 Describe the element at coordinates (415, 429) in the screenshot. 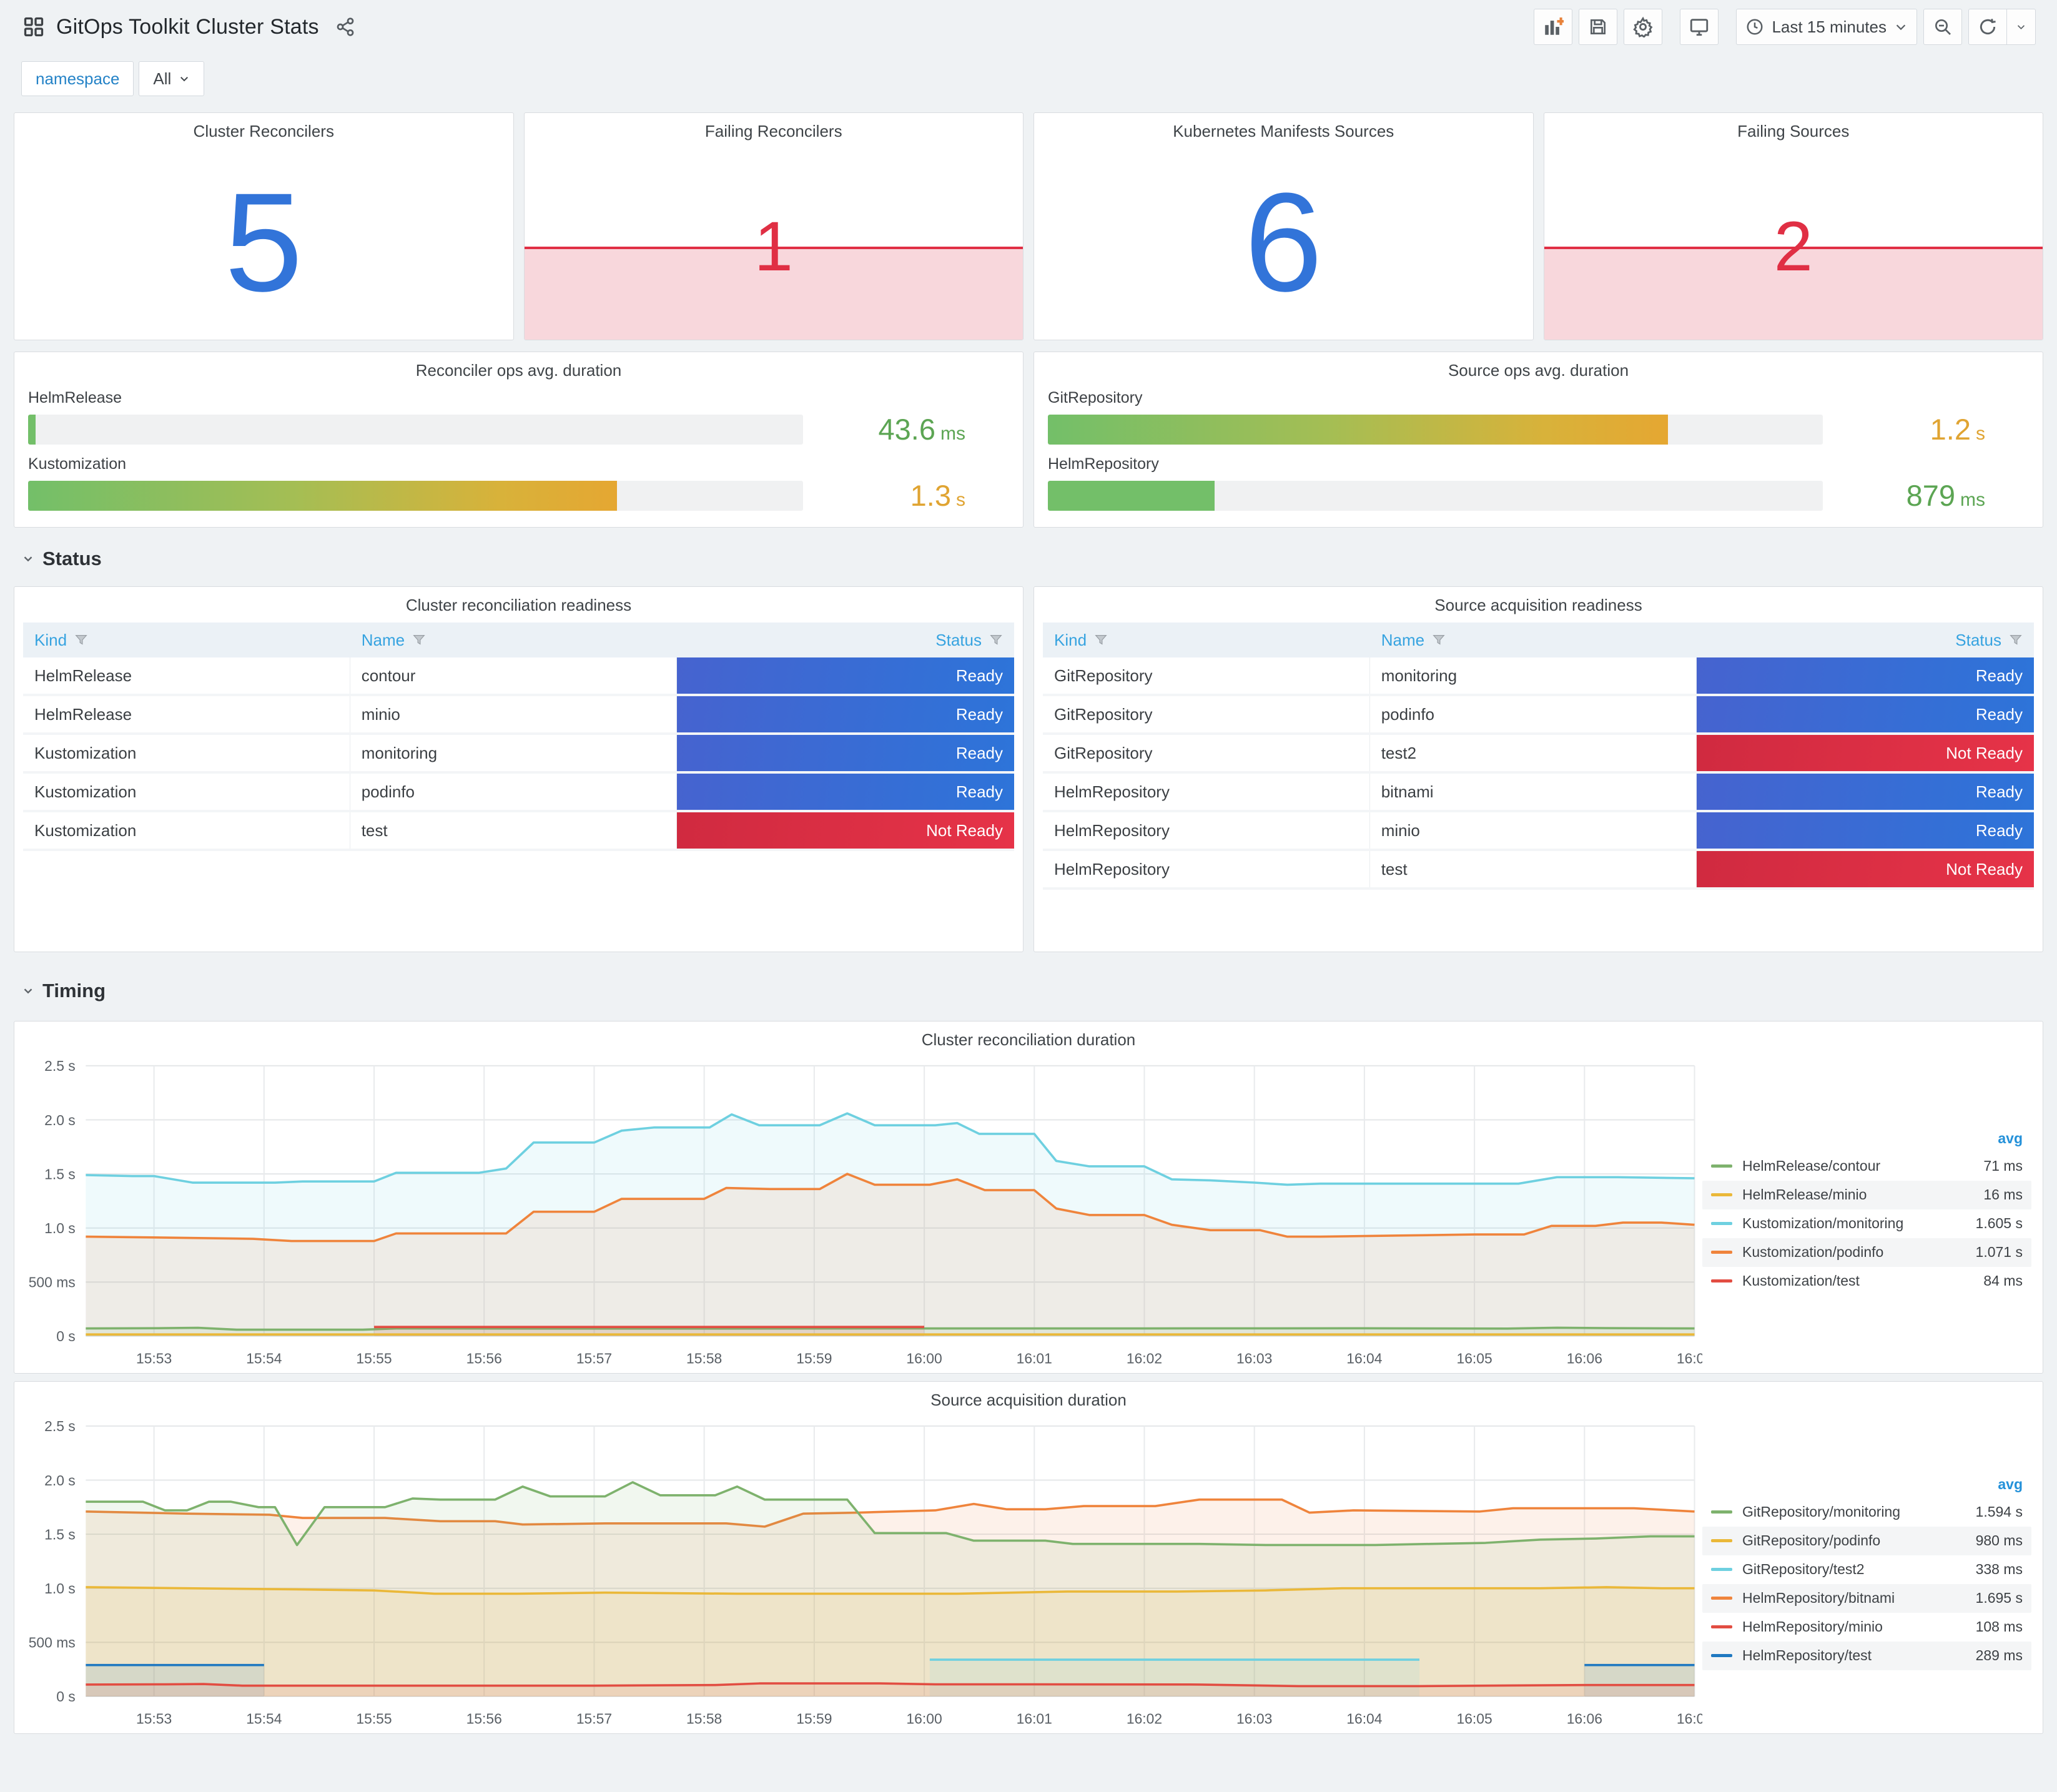

I see `gauge-track` at that location.